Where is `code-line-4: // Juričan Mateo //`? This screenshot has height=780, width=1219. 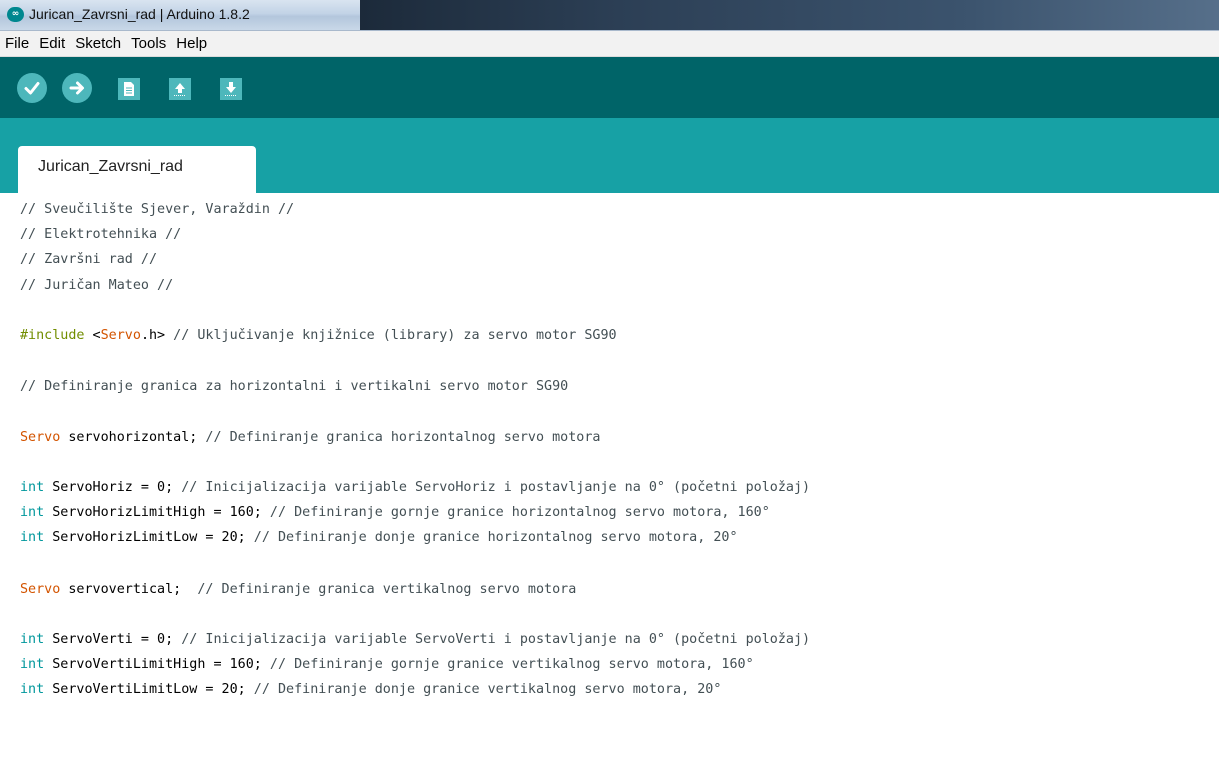 code-line-4: // Juričan Mateo // is located at coordinates (96, 286).